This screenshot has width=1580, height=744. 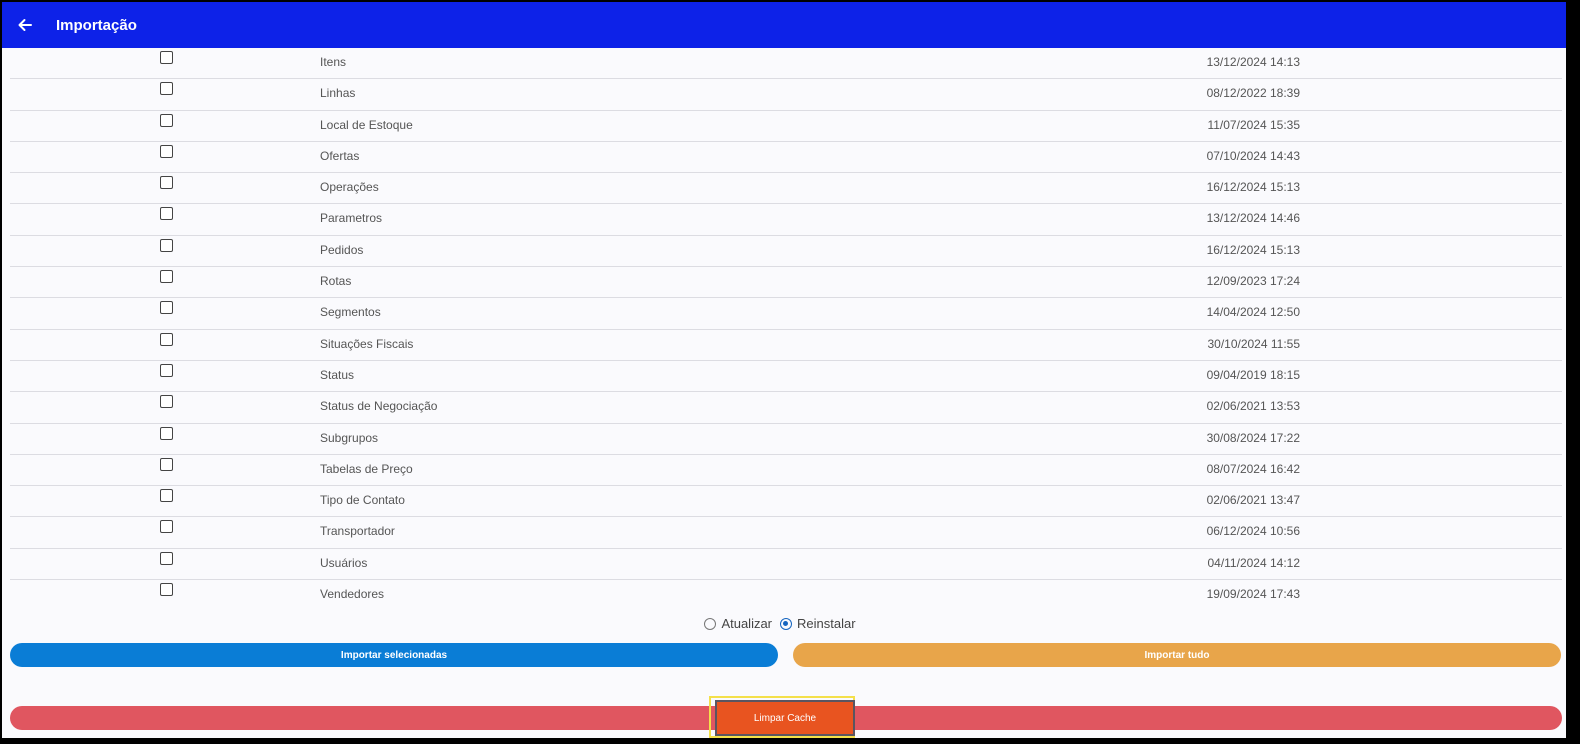 What do you see at coordinates (1253, 406) in the screenshot?
I see `row-date: 02/06/2021 13:53` at bounding box center [1253, 406].